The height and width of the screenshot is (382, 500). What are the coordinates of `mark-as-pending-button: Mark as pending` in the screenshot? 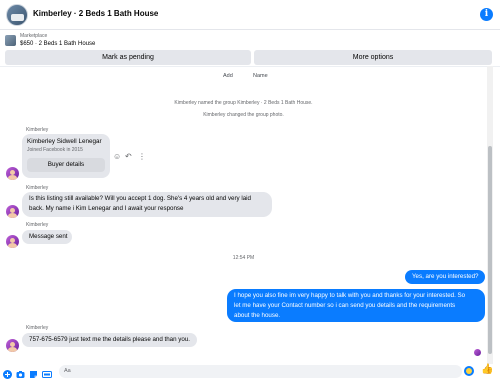 It's located at (128, 57).